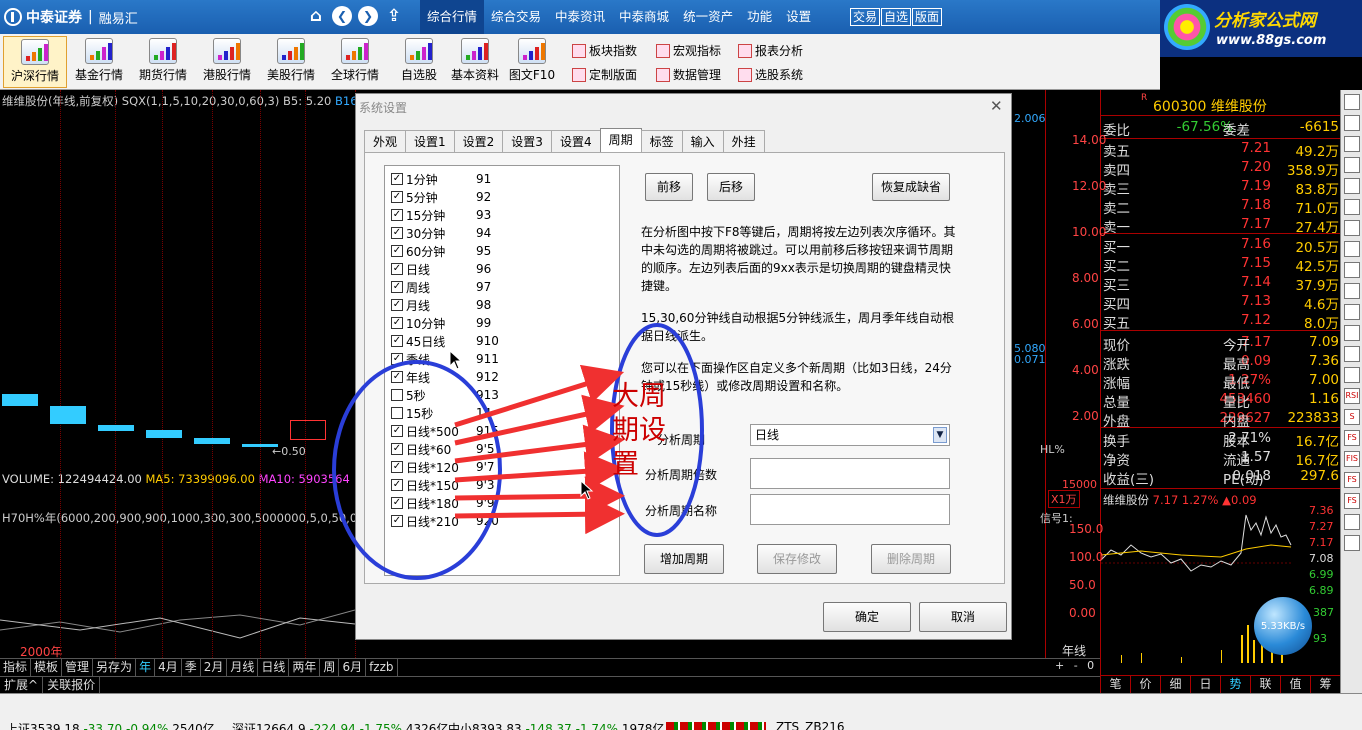 This screenshot has height=730, width=1362. I want to click on side-tool-icon: S, so click(1352, 417).